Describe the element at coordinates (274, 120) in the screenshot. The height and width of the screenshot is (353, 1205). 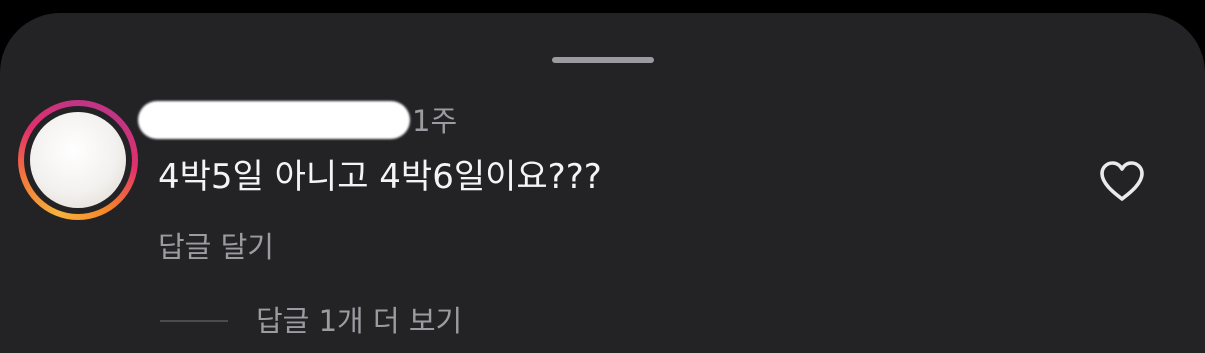
I see `username-redacted` at that location.